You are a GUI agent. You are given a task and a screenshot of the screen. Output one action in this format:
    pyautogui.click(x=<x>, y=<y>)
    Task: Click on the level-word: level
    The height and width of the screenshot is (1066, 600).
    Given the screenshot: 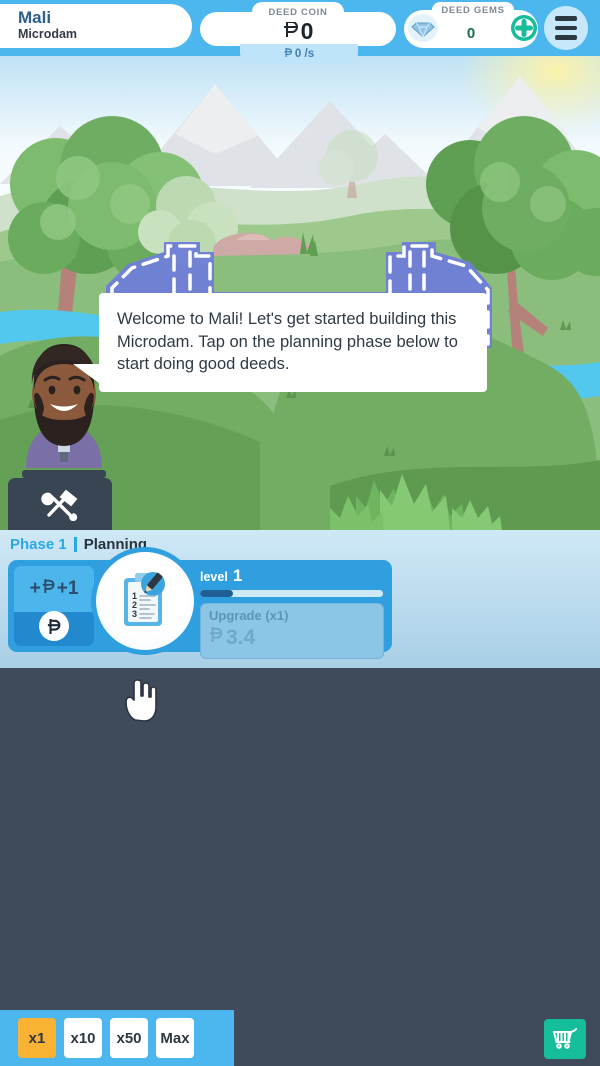 What is the action you would take?
    pyautogui.click(x=214, y=577)
    